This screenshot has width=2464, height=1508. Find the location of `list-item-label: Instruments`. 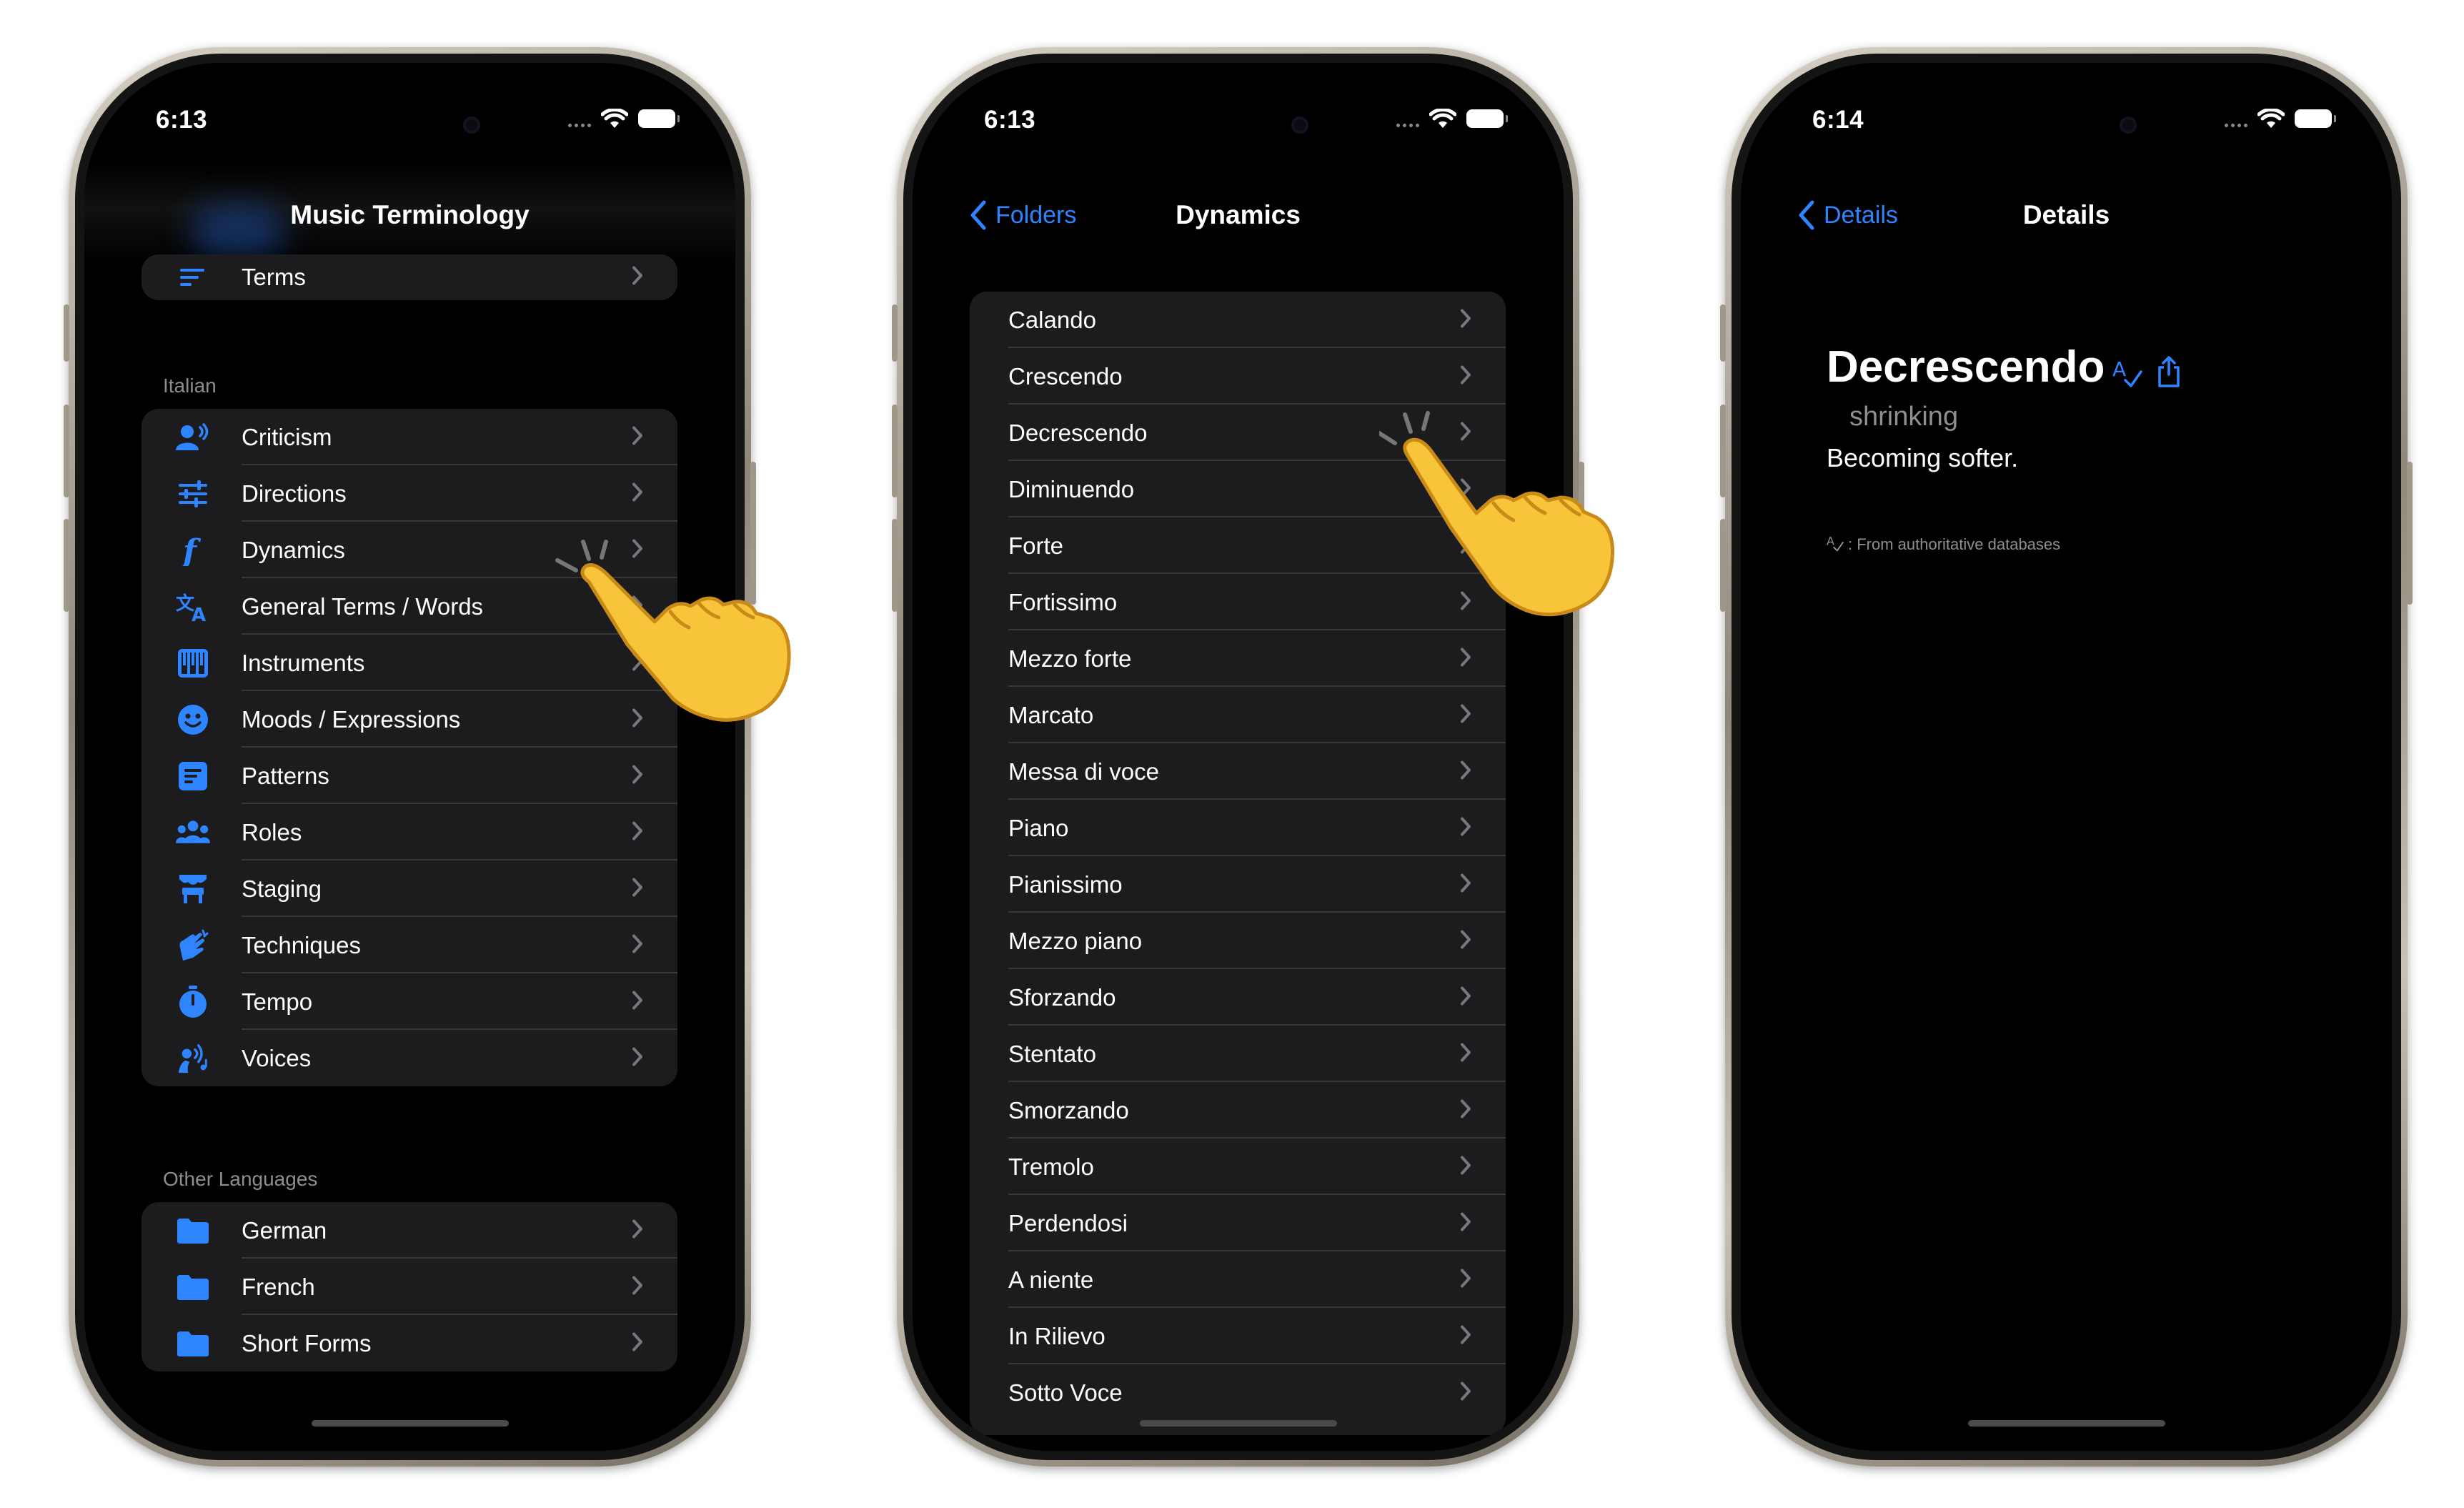

list-item-label: Instruments is located at coordinates (303, 662).